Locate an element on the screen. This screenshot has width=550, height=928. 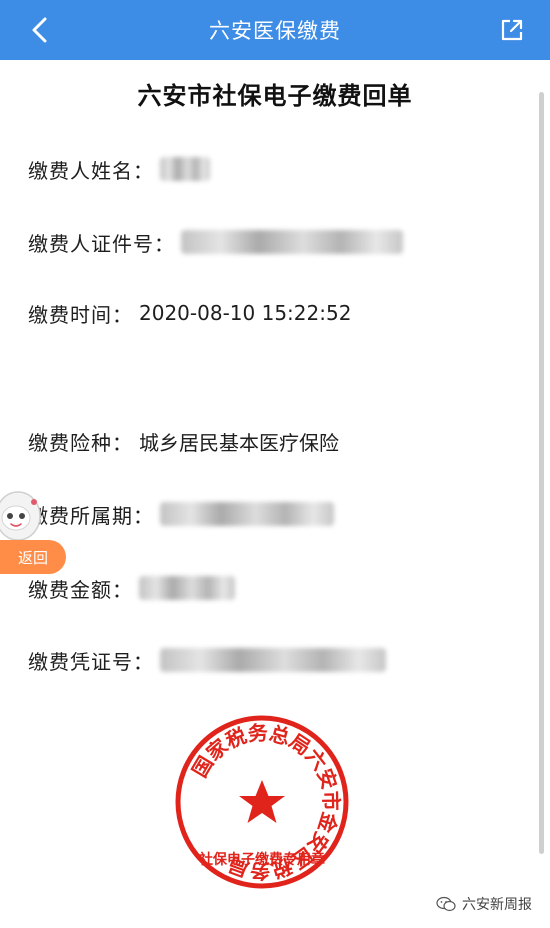
payer-id-label: 缴费人证件号： is located at coordinates (101, 243).